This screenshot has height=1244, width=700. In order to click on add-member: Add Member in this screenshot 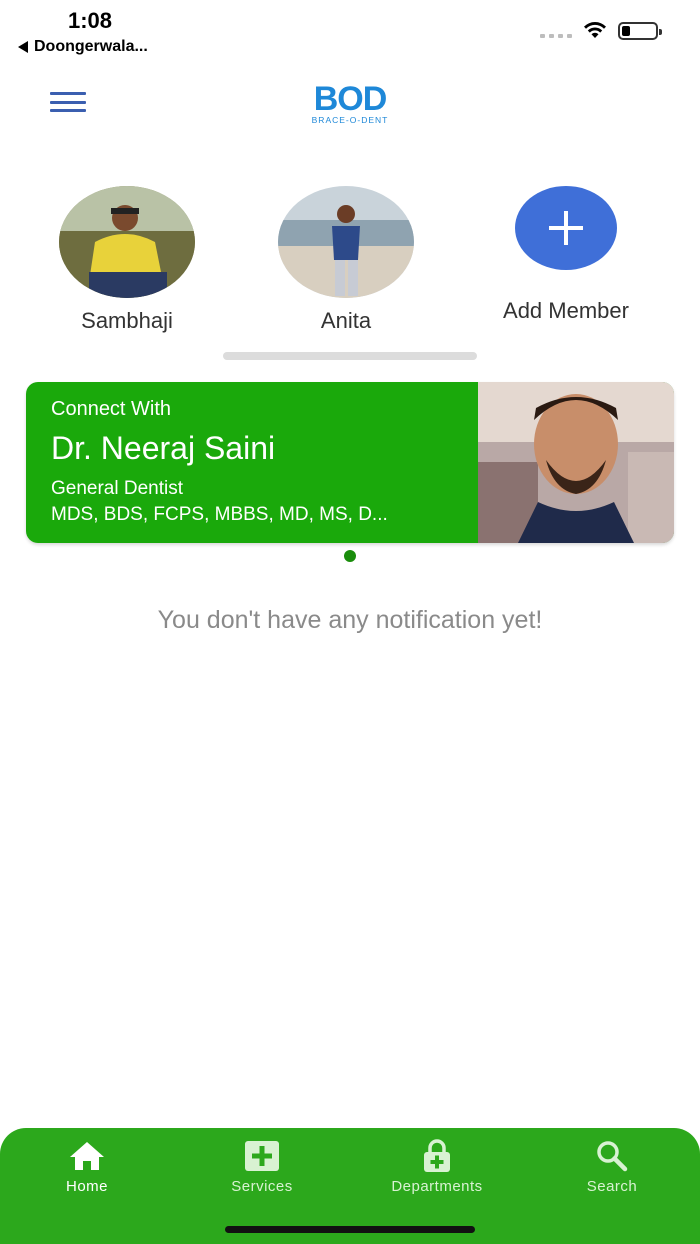, I will do `click(566, 255)`.